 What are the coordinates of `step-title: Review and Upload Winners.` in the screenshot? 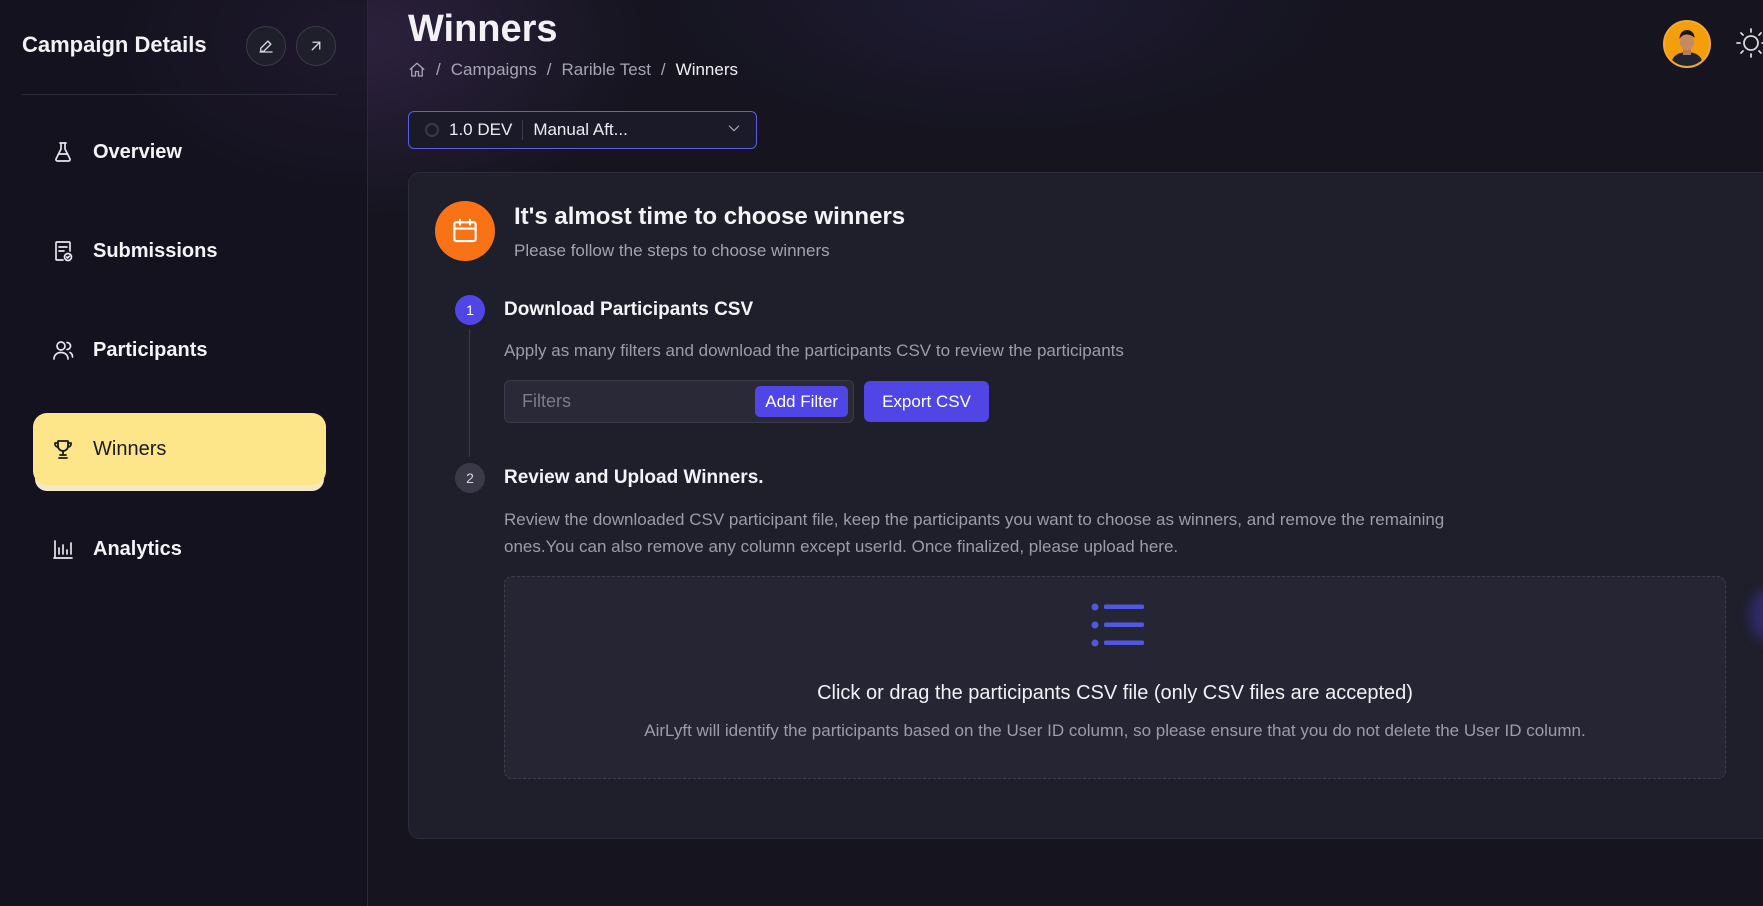 It's located at (634, 477).